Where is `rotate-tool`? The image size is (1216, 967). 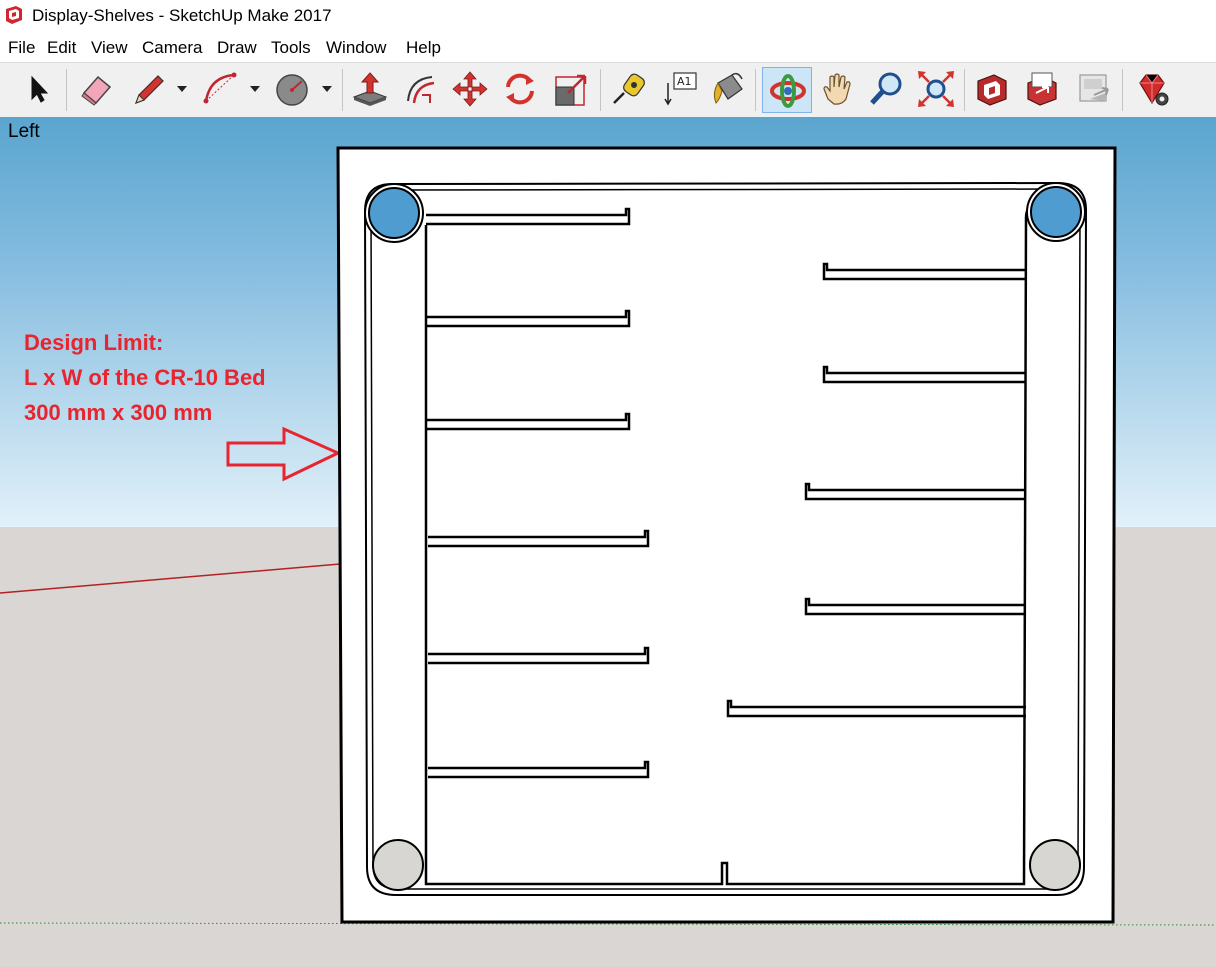
rotate-tool is located at coordinates (520, 89).